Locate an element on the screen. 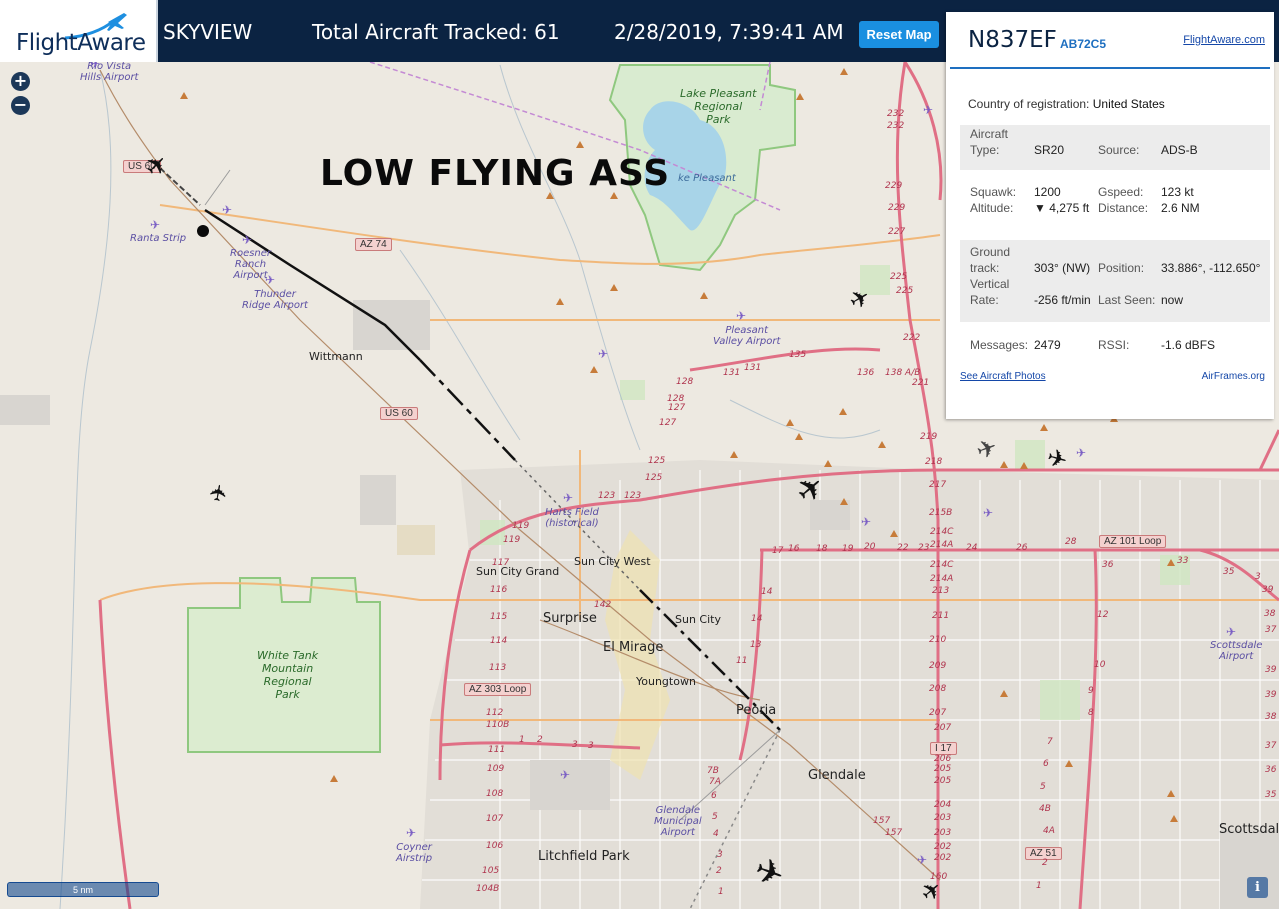  ground-track-value: 303° (NW) is located at coordinates (1062, 268).